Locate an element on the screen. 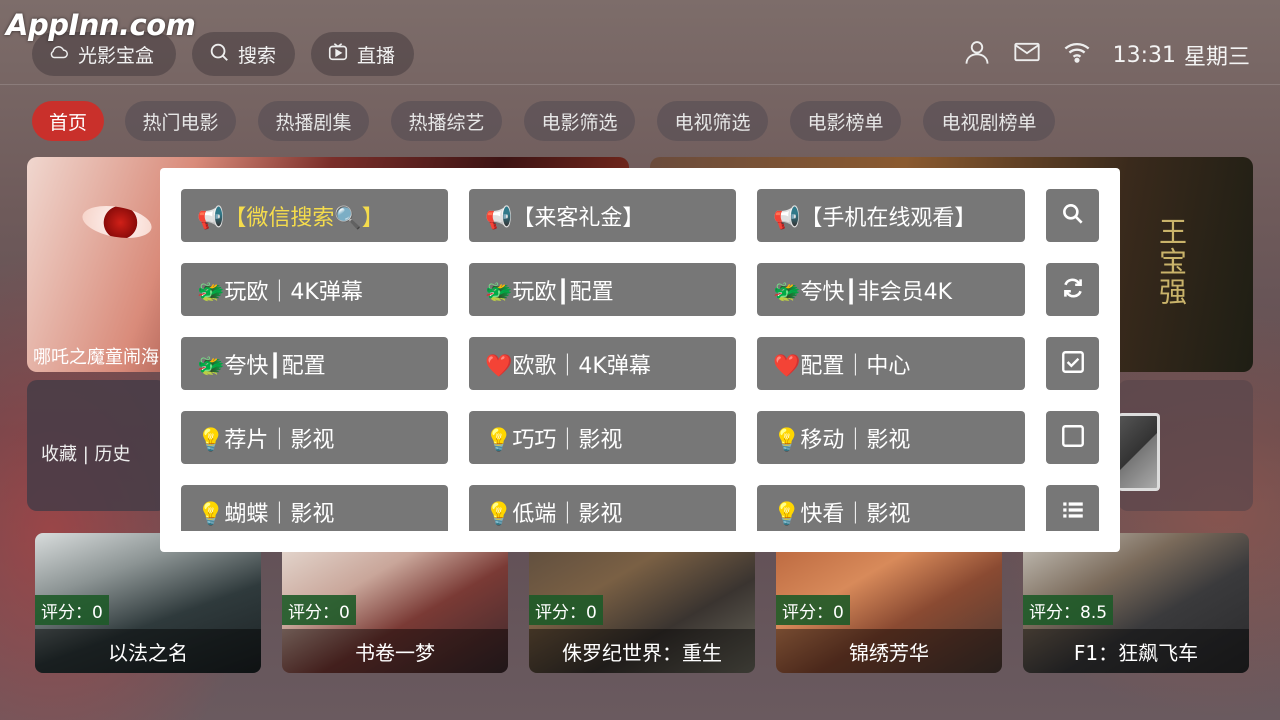  cloud-icon is located at coordinates (59, 54).